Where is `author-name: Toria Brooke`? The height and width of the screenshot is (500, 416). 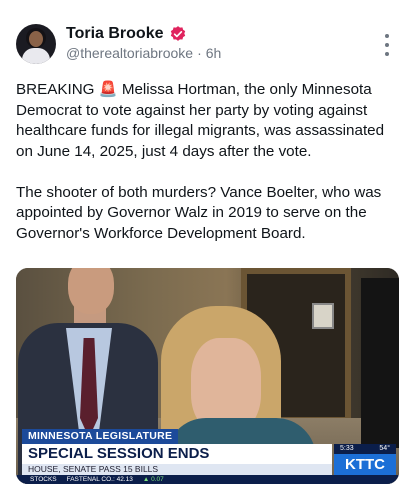 author-name: Toria Brooke is located at coordinates (115, 34).